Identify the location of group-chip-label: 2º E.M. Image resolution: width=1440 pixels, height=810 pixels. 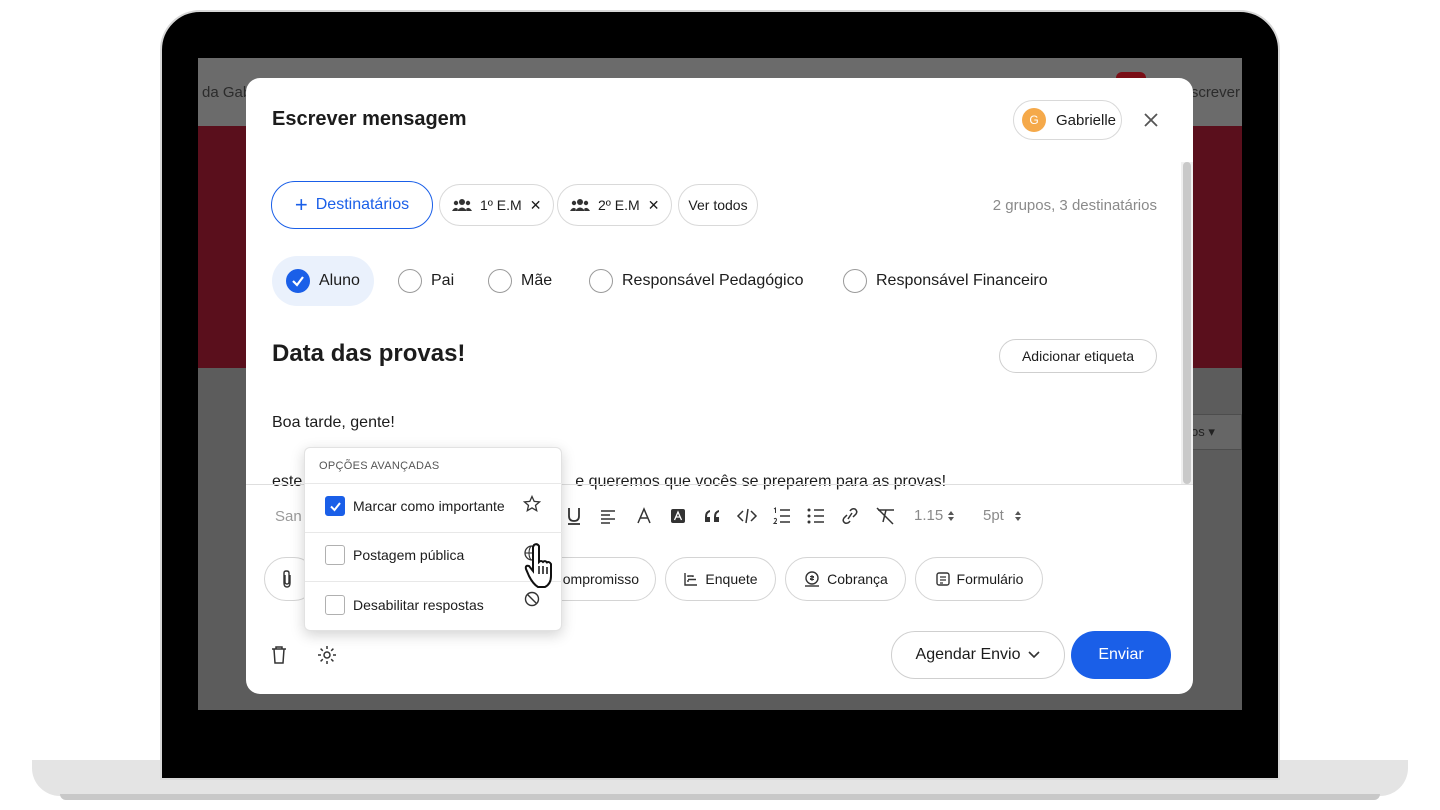
(619, 205).